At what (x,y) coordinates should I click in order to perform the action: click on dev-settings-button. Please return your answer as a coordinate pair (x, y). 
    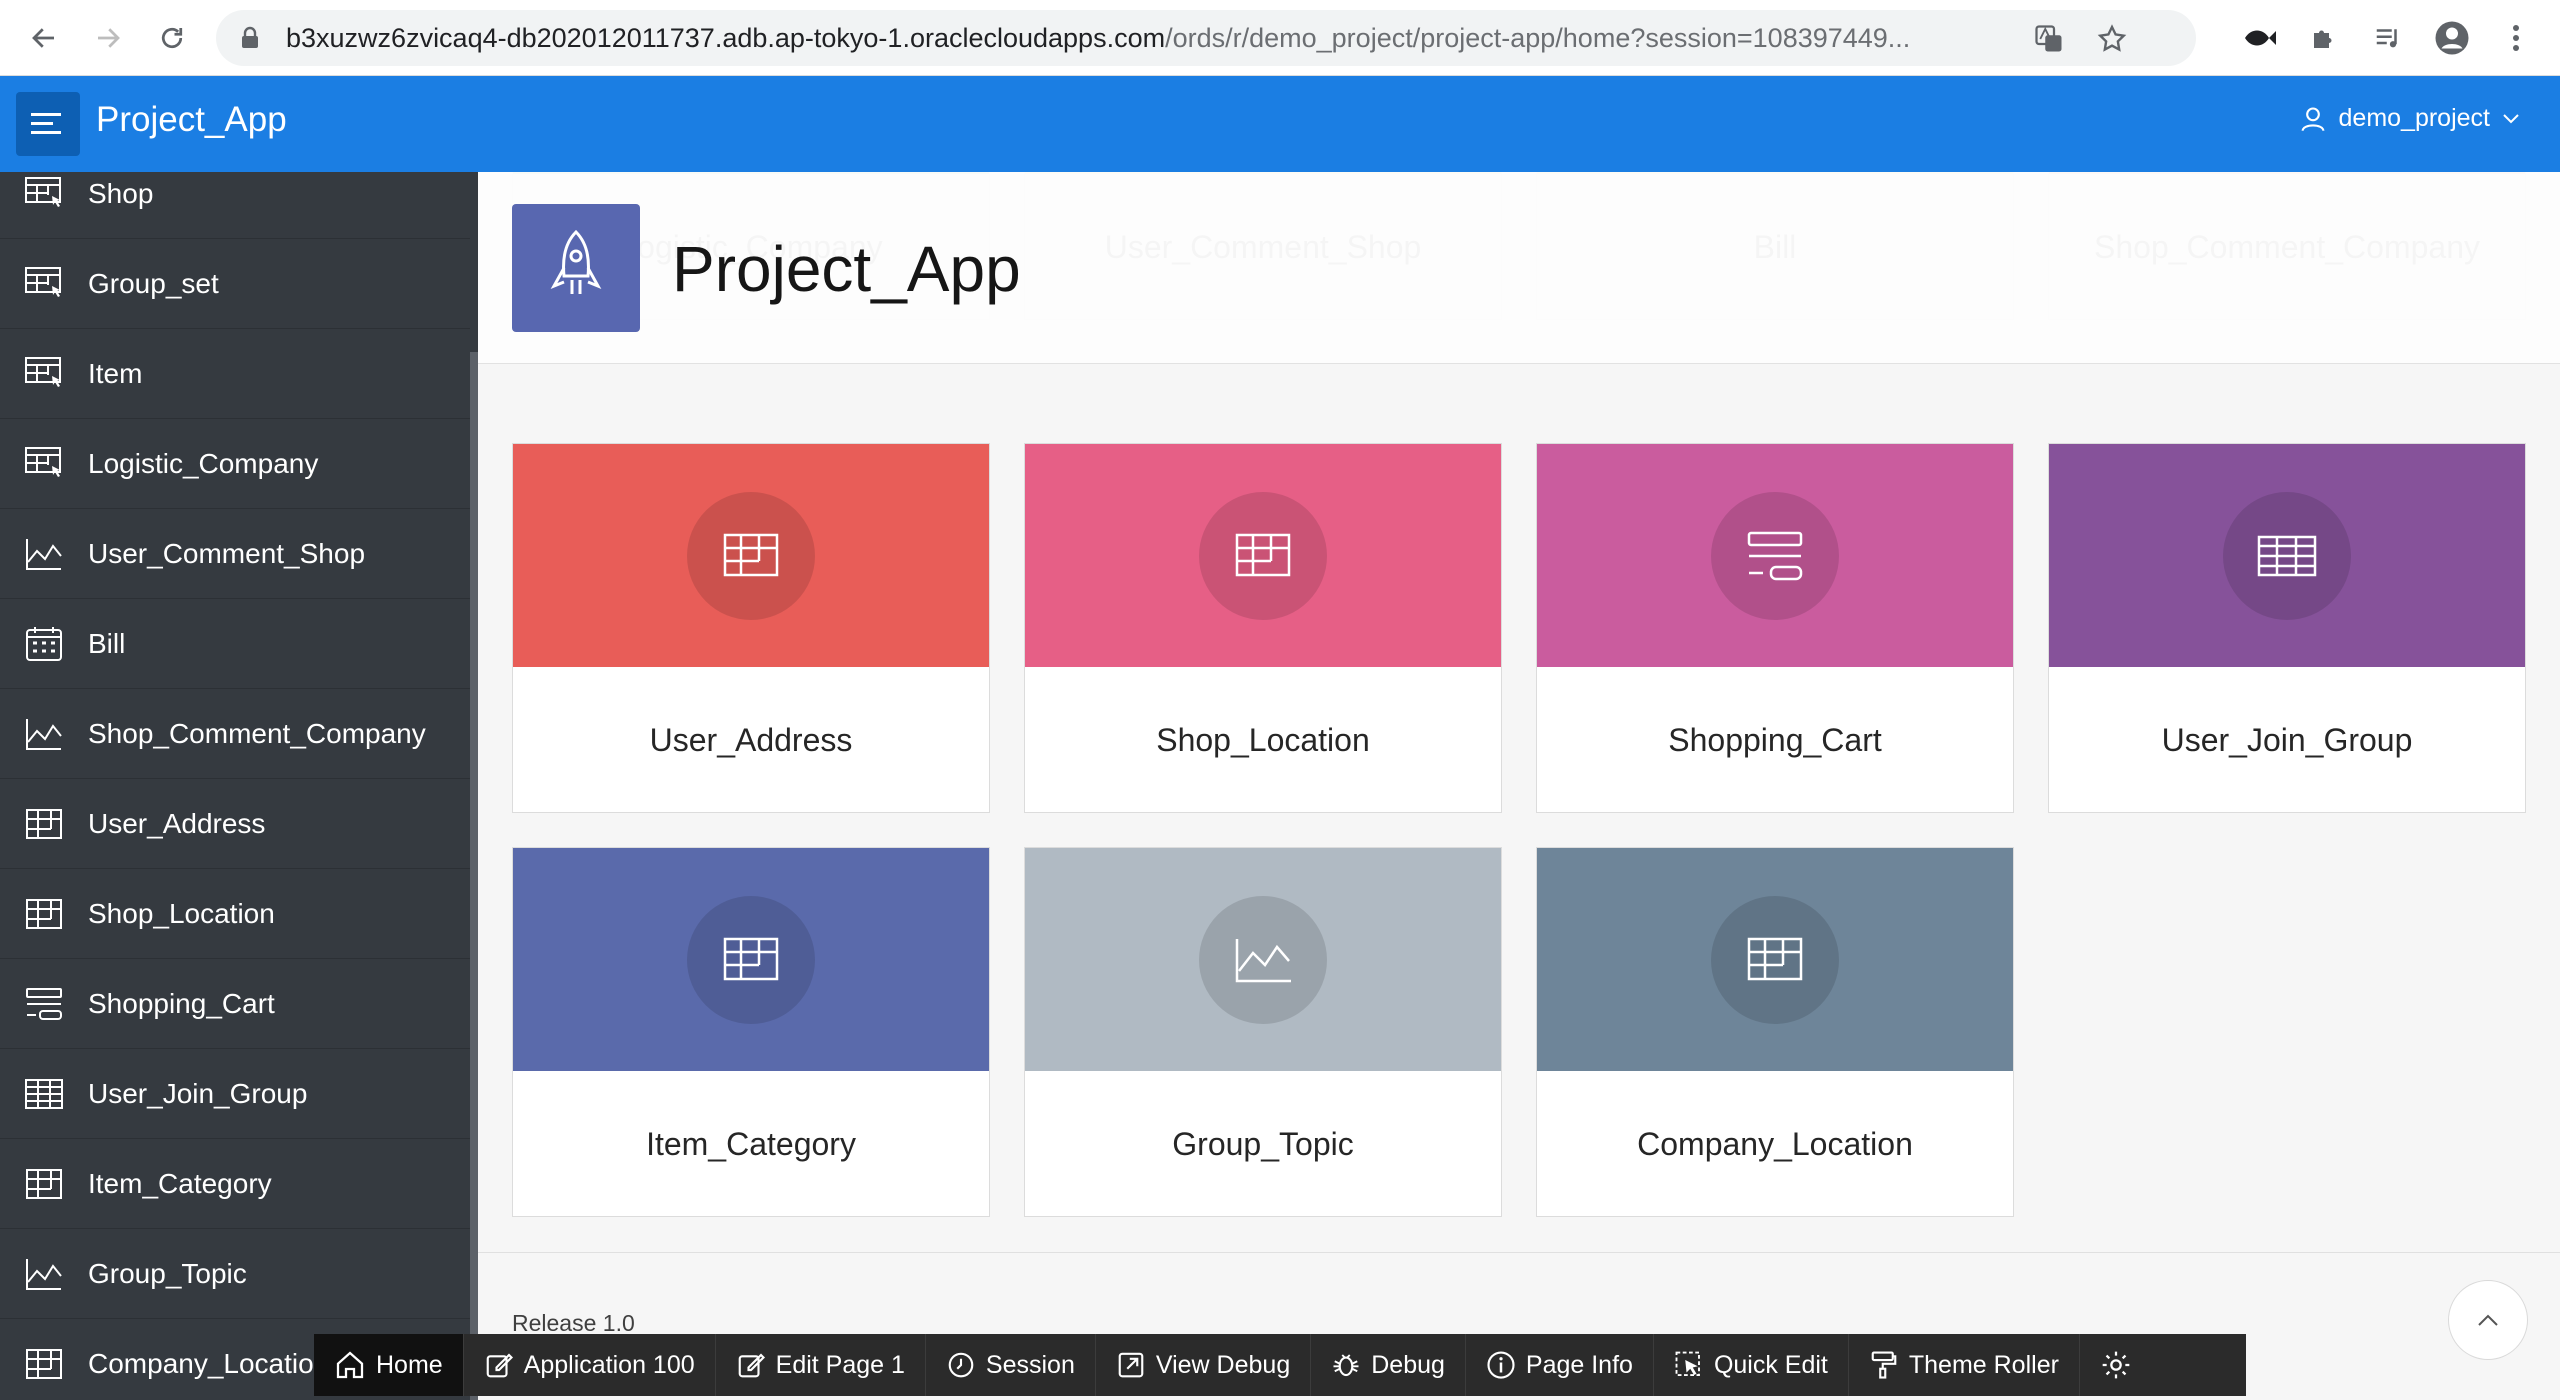
    Looking at the image, I should click on (2121, 1365).